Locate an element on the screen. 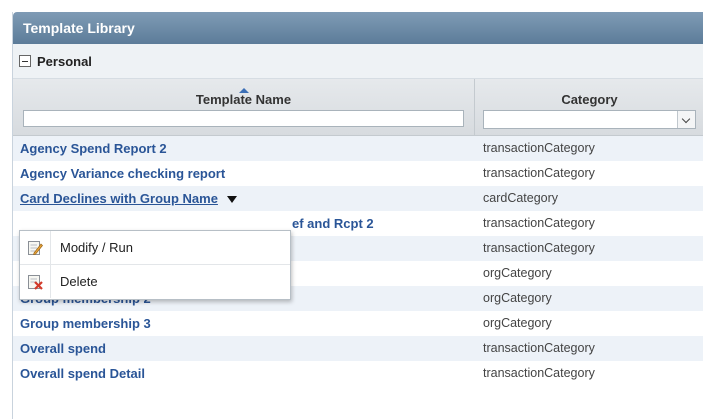 The image size is (703, 419). category-filter-select is located at coordinates (589, 119).